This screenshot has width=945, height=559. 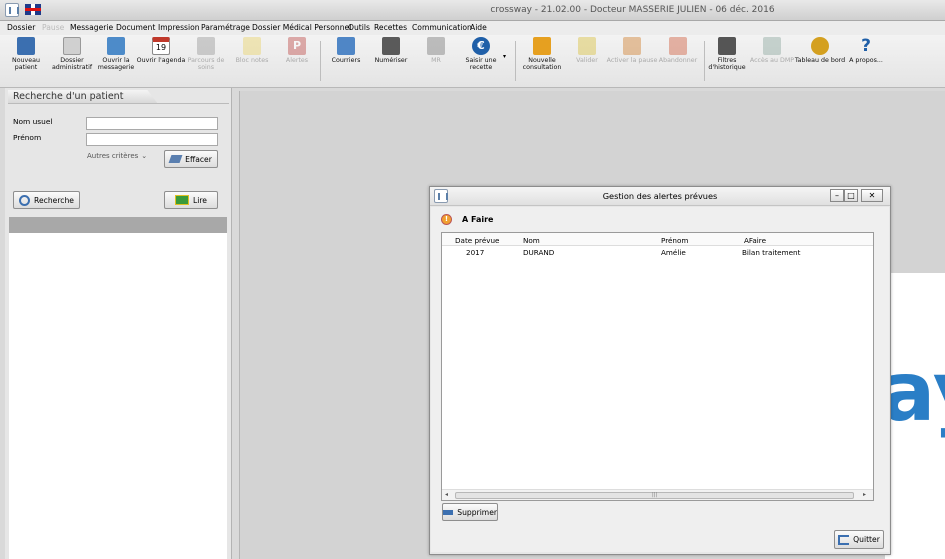 What do you see at coordinates (135, 27) in the screenshot?
I see `menu-document: Document` at bounding box center [135, 27].